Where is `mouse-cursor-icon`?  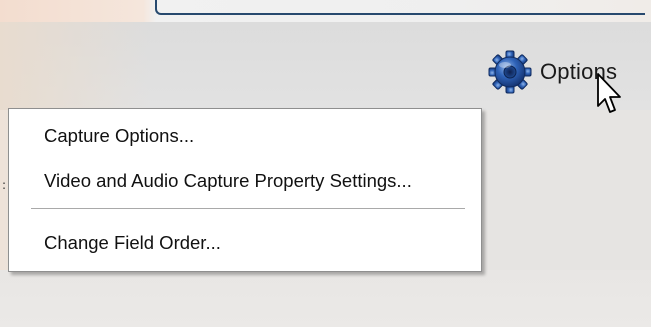
mouse-cursor-icon is located at coordinates (609, 93).